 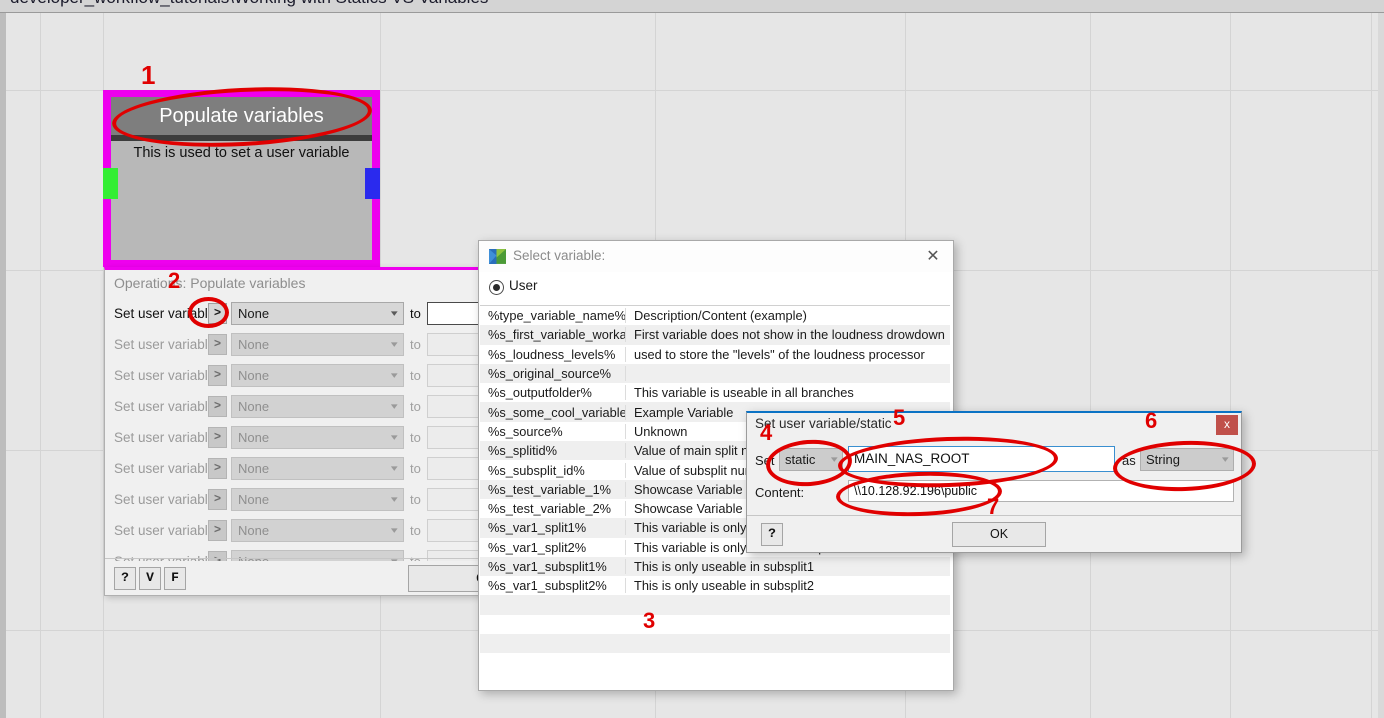 I want to click on radio-user, so click(x=496, y=287).